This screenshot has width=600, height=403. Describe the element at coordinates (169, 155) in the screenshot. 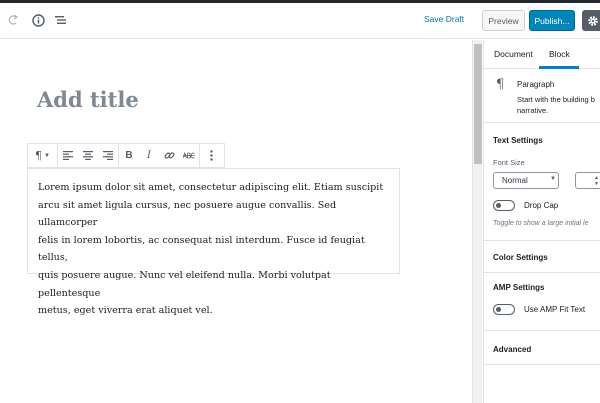

I see `link-icon` at that location.